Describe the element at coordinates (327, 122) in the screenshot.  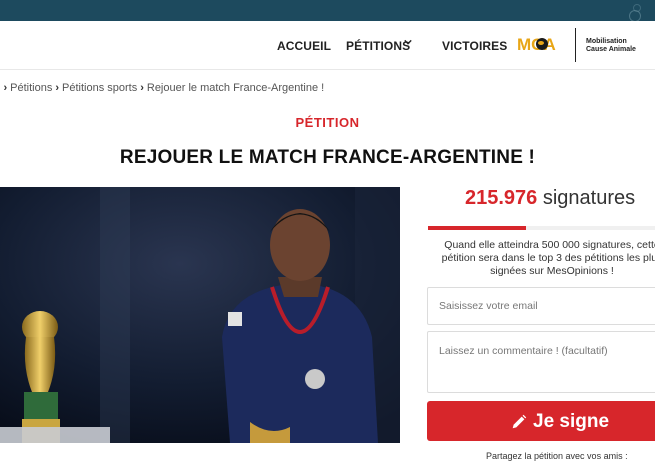
I see `petition-tag: PÉTITION` at that location.